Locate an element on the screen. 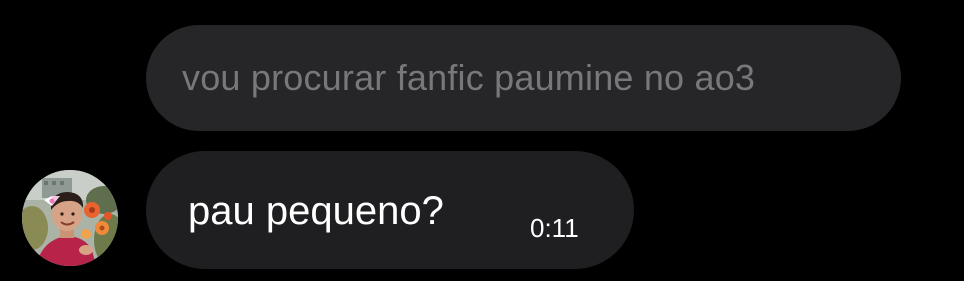 This screenshot has width=964, height=281. profile-photo-icon is located at coordinates (70, 218).